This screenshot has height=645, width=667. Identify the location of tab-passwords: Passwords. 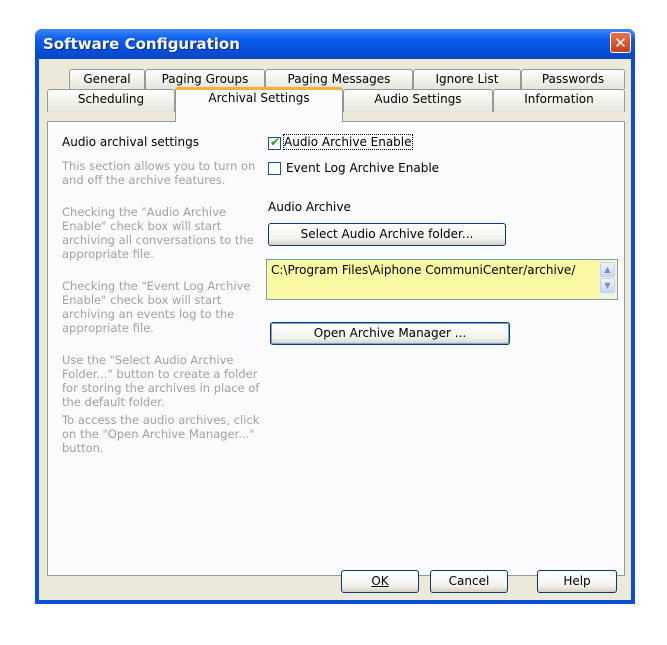
(573, 79).